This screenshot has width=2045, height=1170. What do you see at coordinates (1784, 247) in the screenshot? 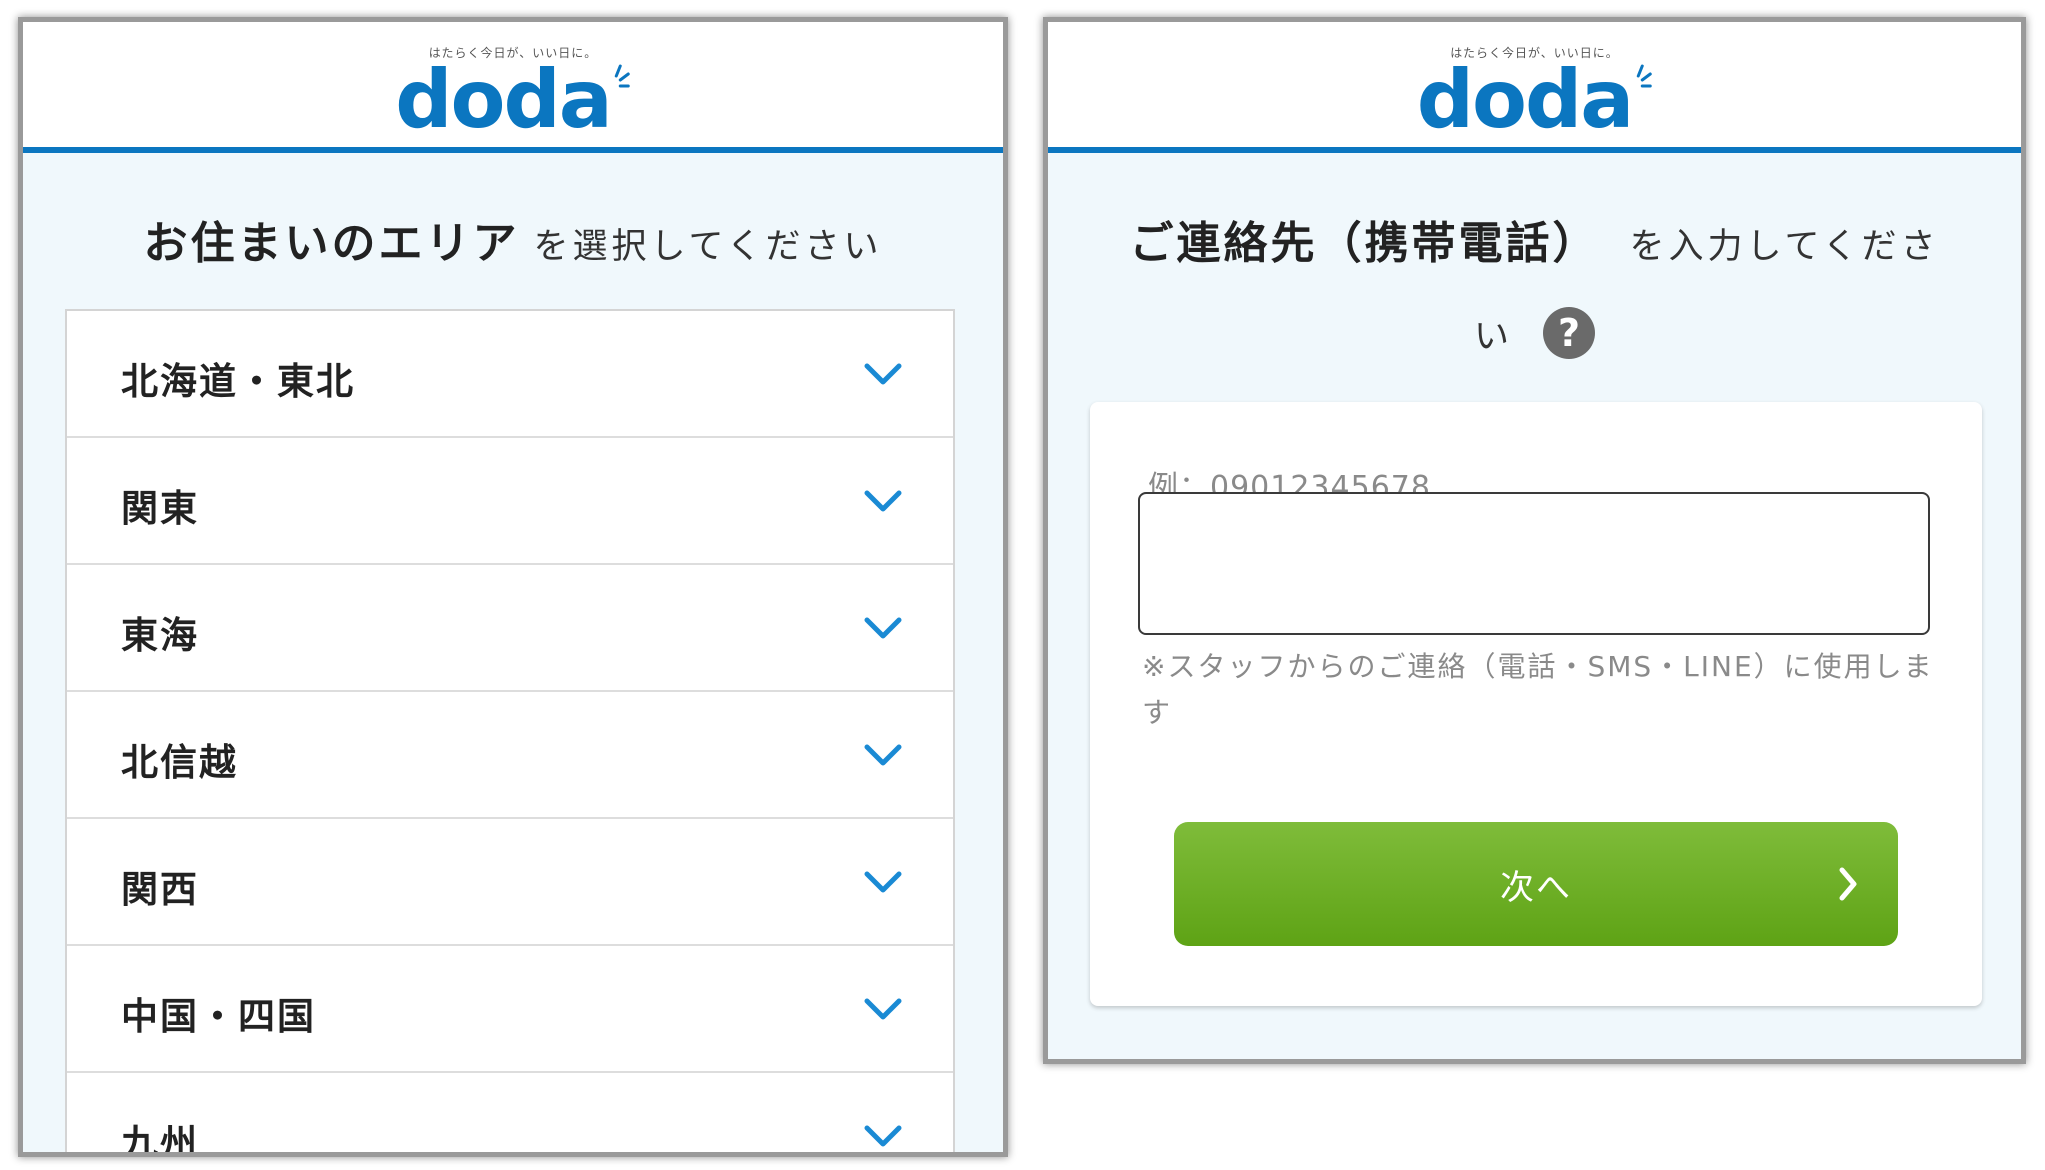
I see `contact-heading-light: を入力してくださ` at bounding box center [1784, 247].